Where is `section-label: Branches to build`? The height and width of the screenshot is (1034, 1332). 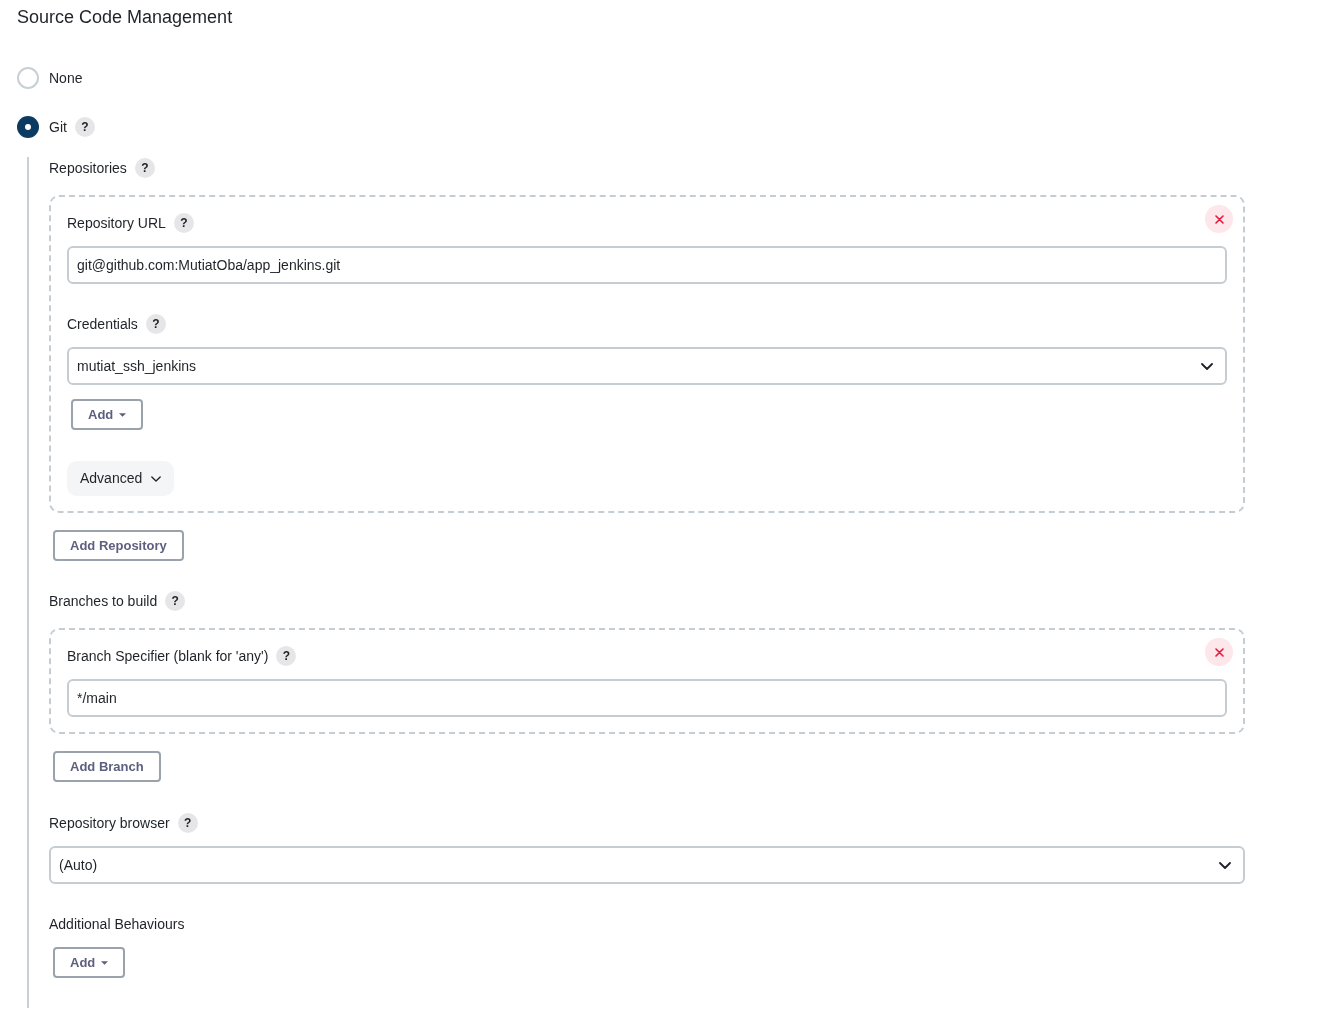
section-label: Branches to build is located at coordinates (103, 601).